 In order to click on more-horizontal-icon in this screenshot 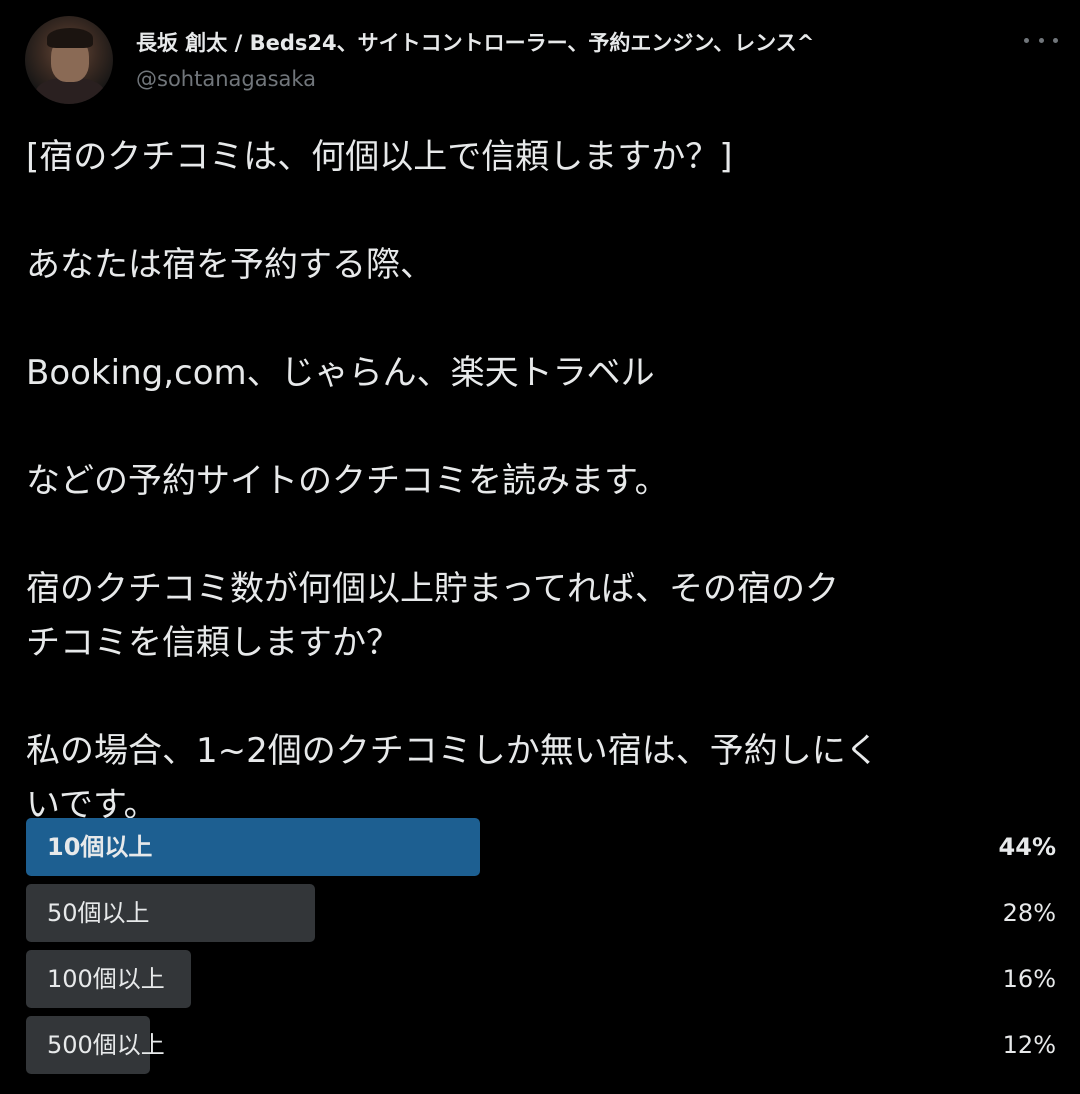, I will do `click(1041, 40)`.